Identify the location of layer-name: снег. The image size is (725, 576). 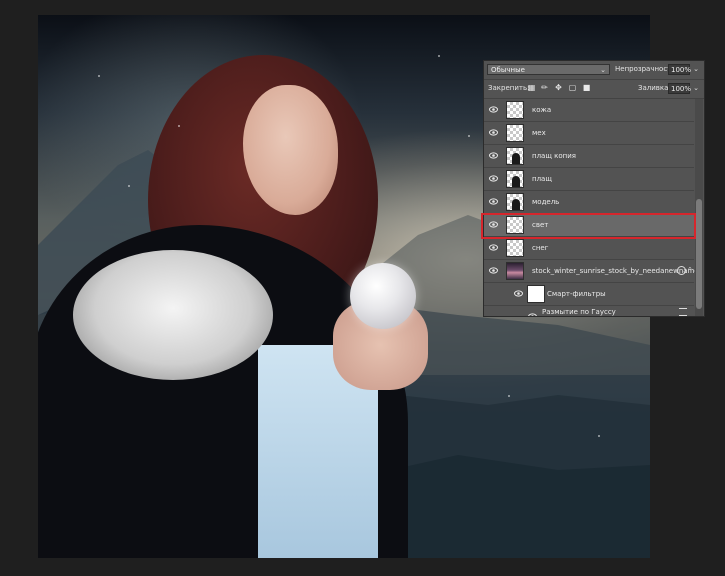
(540, 248).